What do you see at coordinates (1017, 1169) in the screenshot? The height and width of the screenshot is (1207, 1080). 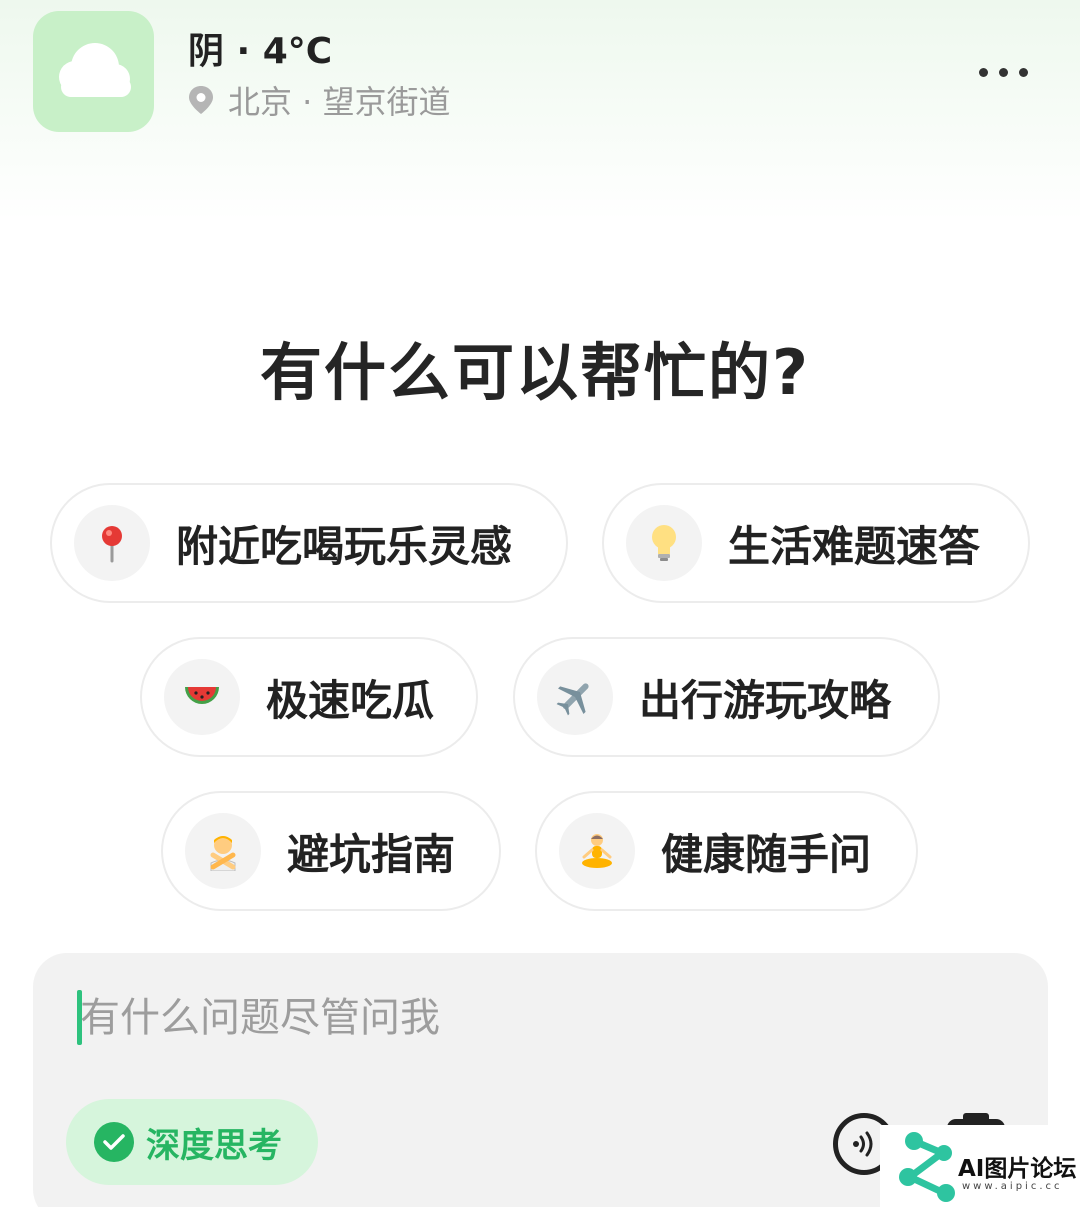 I see `watermark-text: AI图片论坛` at bounding box center [1017, 1169].